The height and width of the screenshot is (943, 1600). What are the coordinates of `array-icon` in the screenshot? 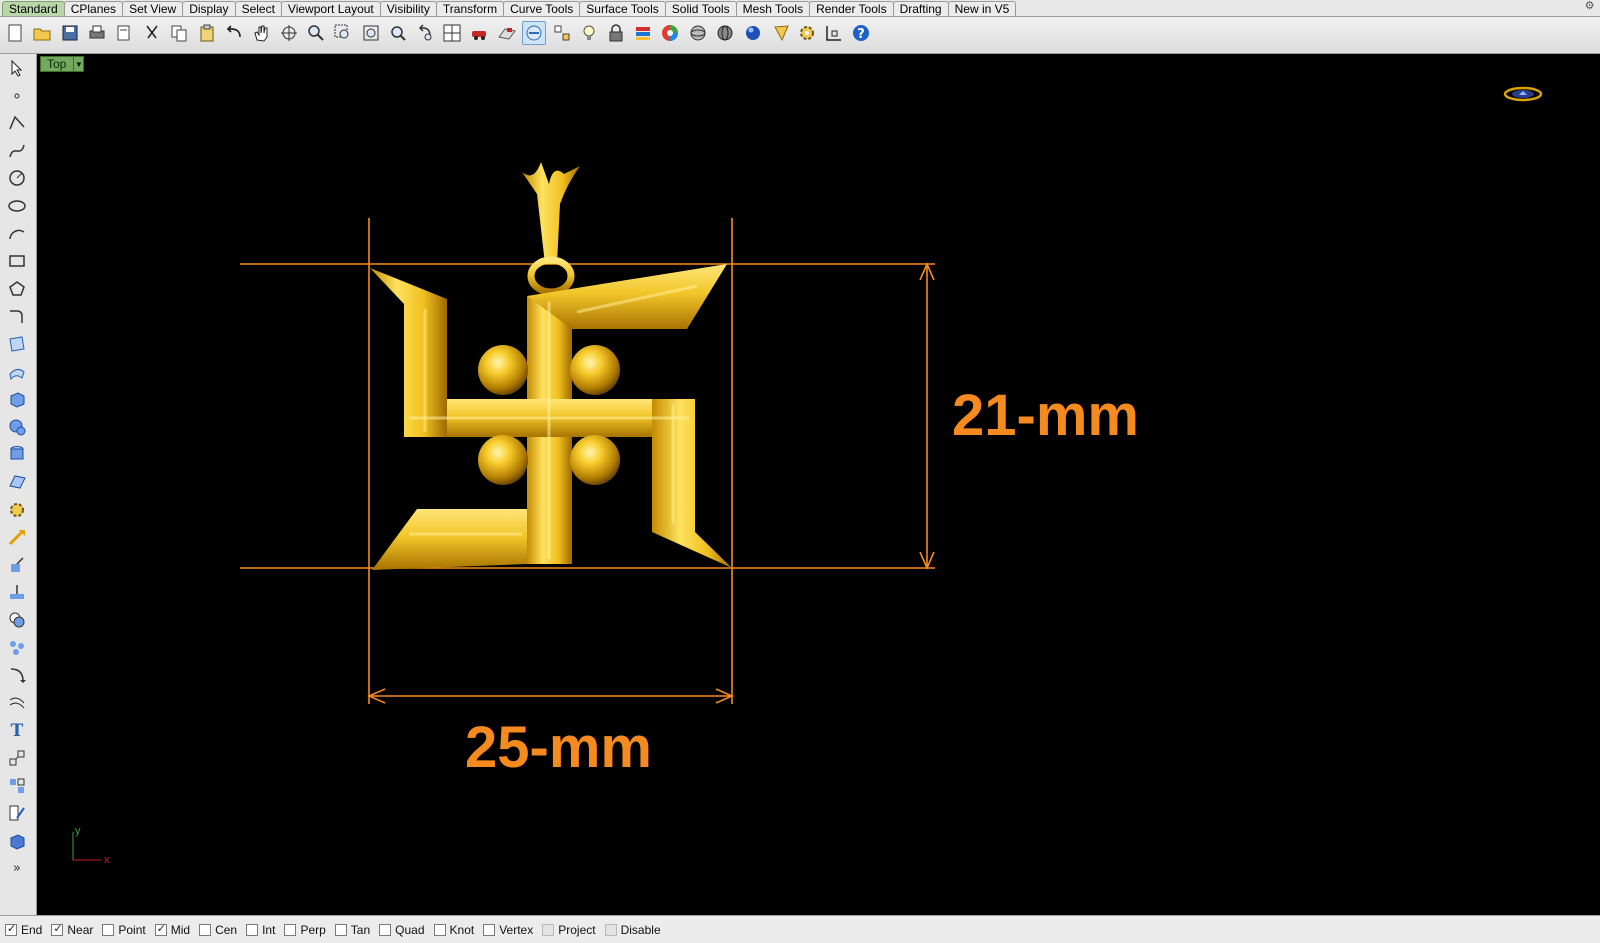 It's located at (17, 592).